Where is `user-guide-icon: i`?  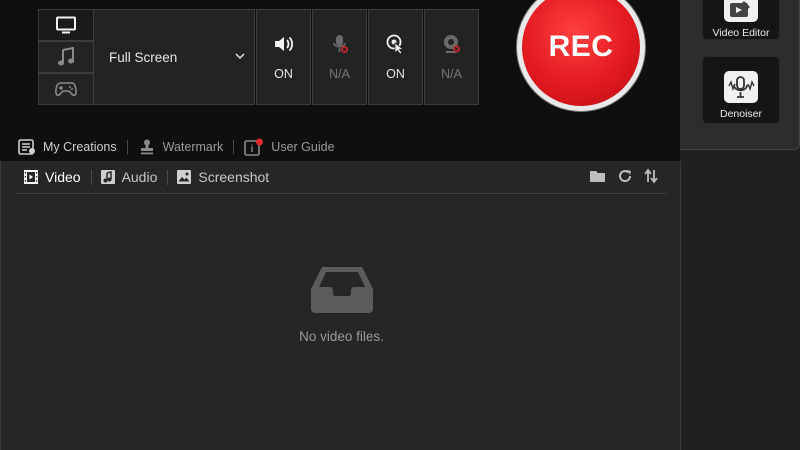 user-guide-icon: i is located at coordinates (254, 147).